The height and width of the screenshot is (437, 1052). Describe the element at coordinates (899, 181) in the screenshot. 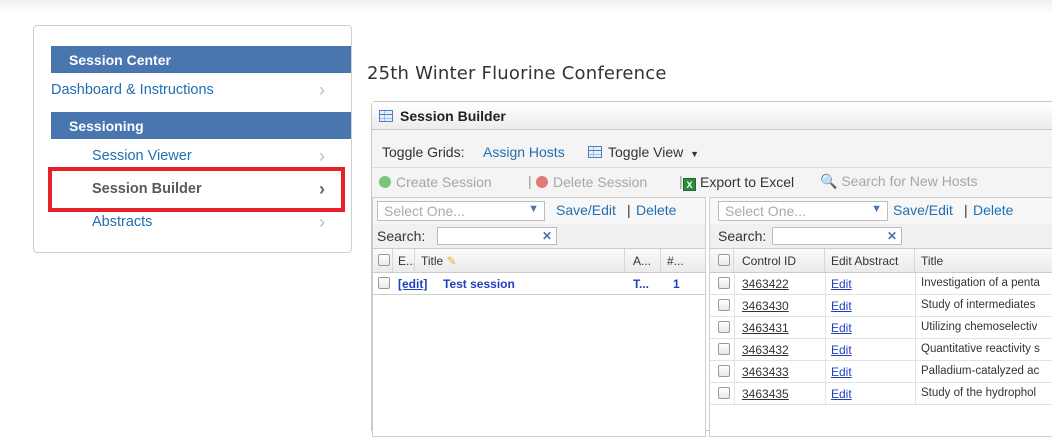

I see `search-hosts-button: 🔍 Search for New Hosts` at that location.